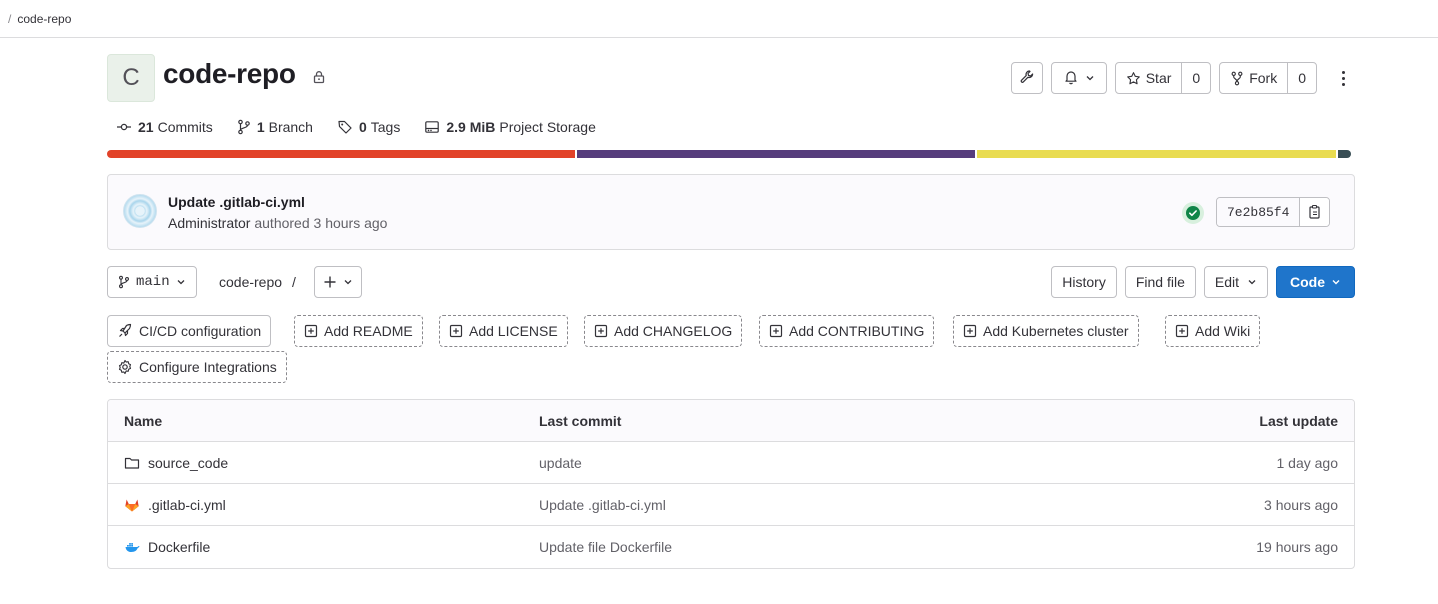  Describe the element at coordinates (731, 78) in the screenshot. I see `project-header: C code-repo Star 0 Fork 0` at that location.